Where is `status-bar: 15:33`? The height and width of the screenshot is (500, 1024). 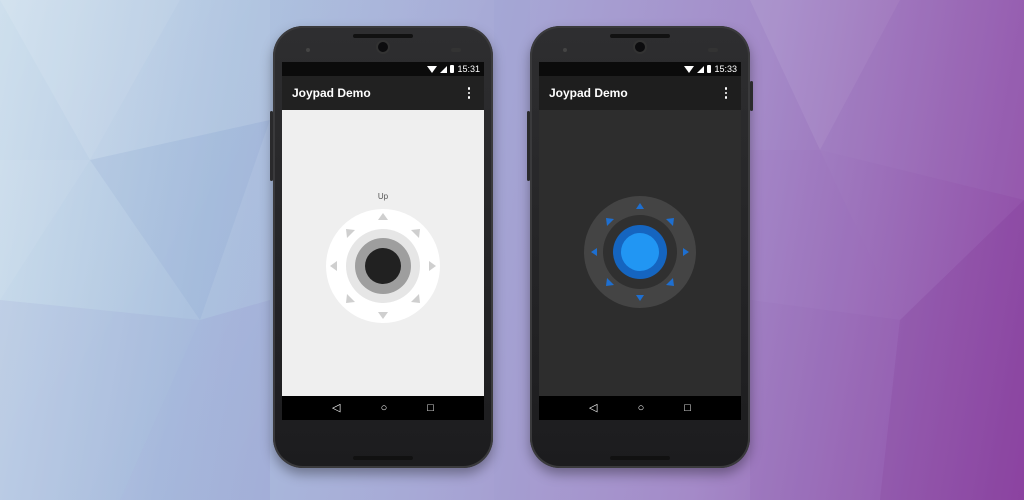 status-bar: 15:33 is located at coordinates (640, 69).